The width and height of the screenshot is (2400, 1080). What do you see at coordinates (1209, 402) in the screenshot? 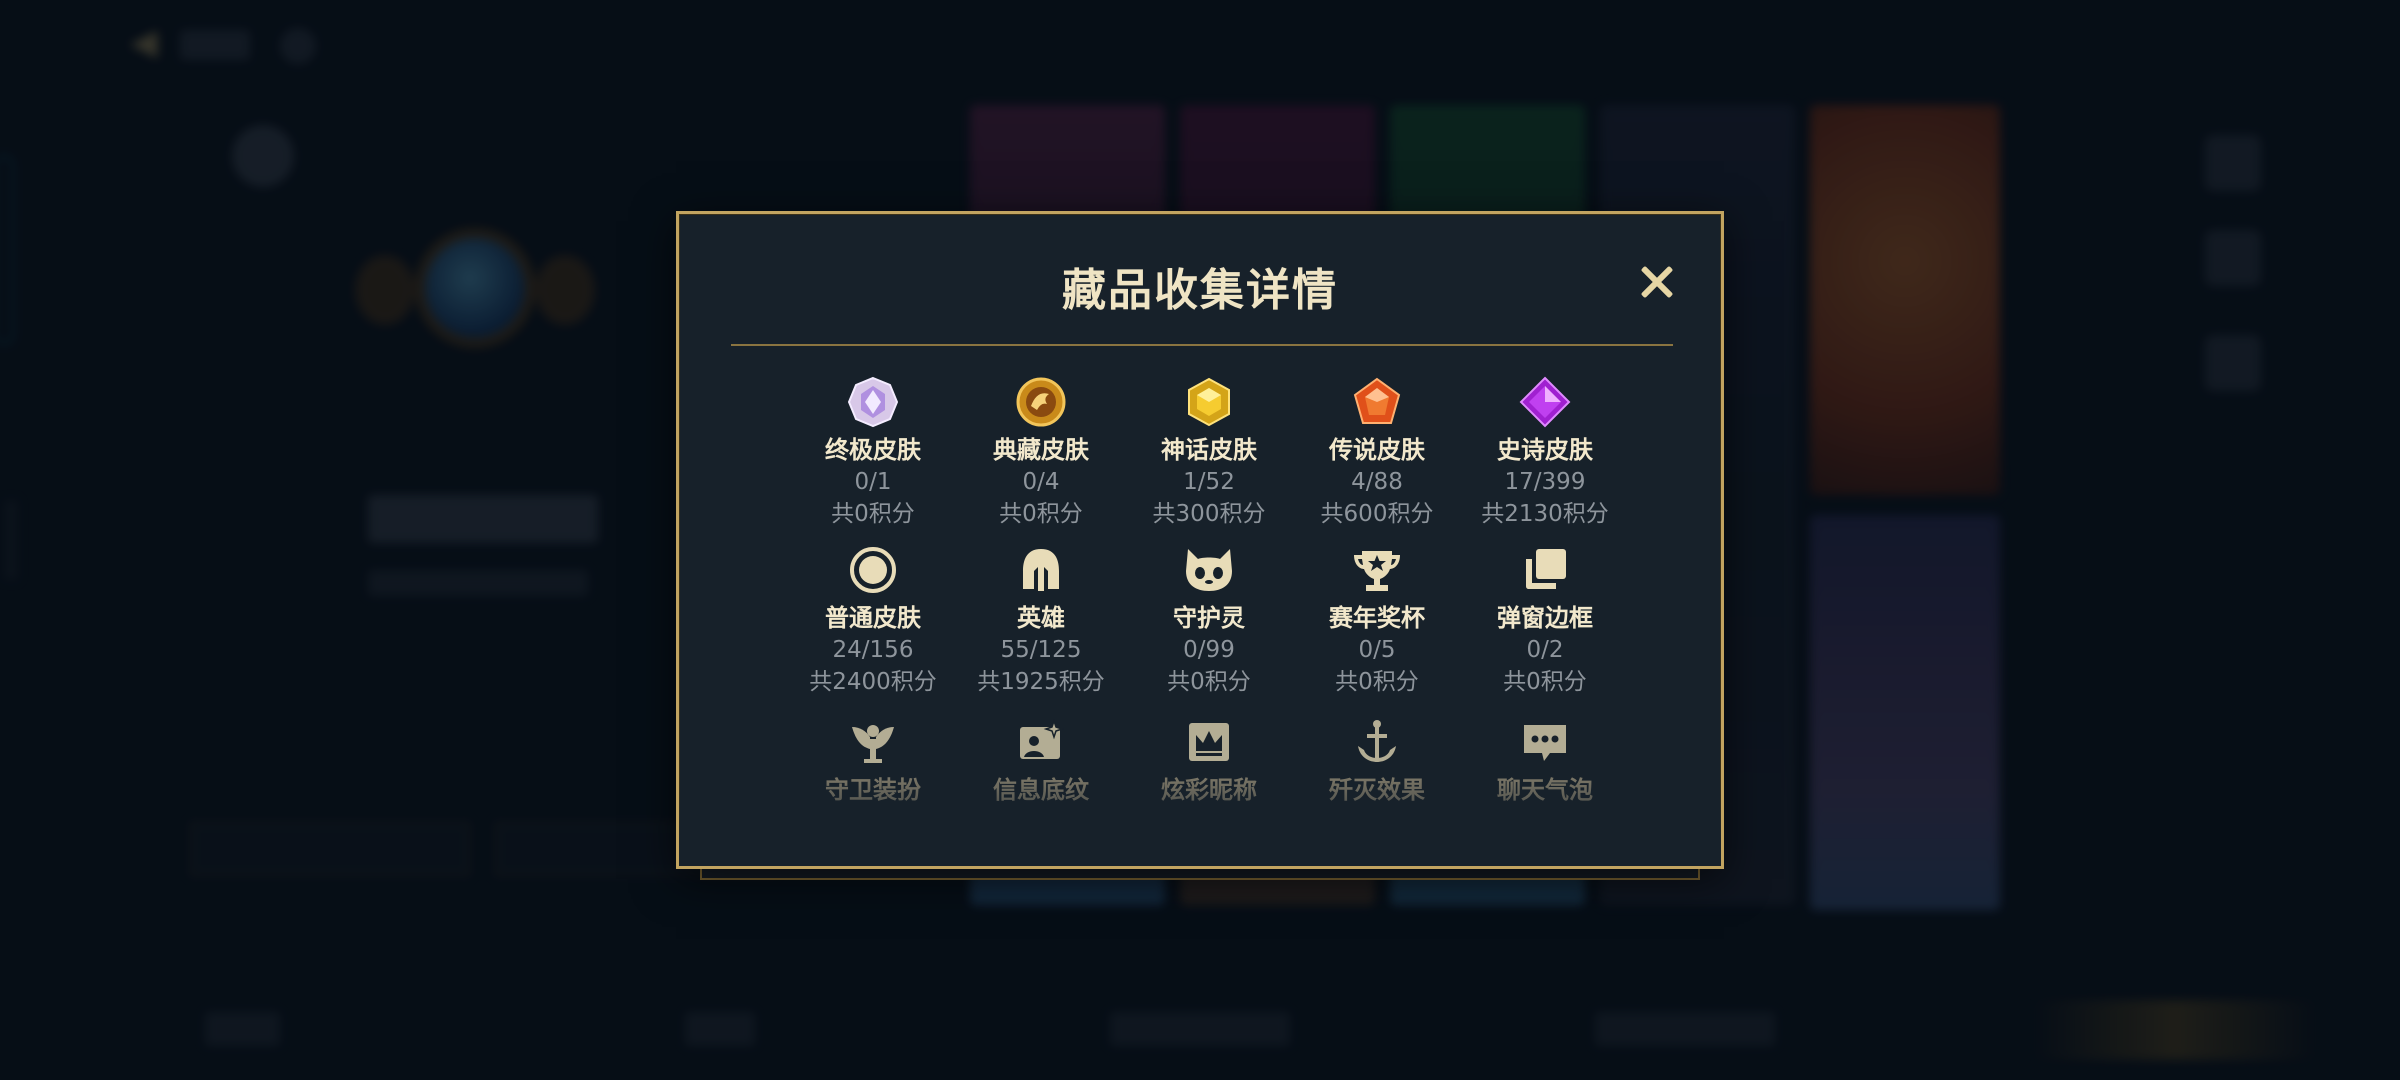
I see `mythic-gem-icon` at bounding box center [1209, 402].